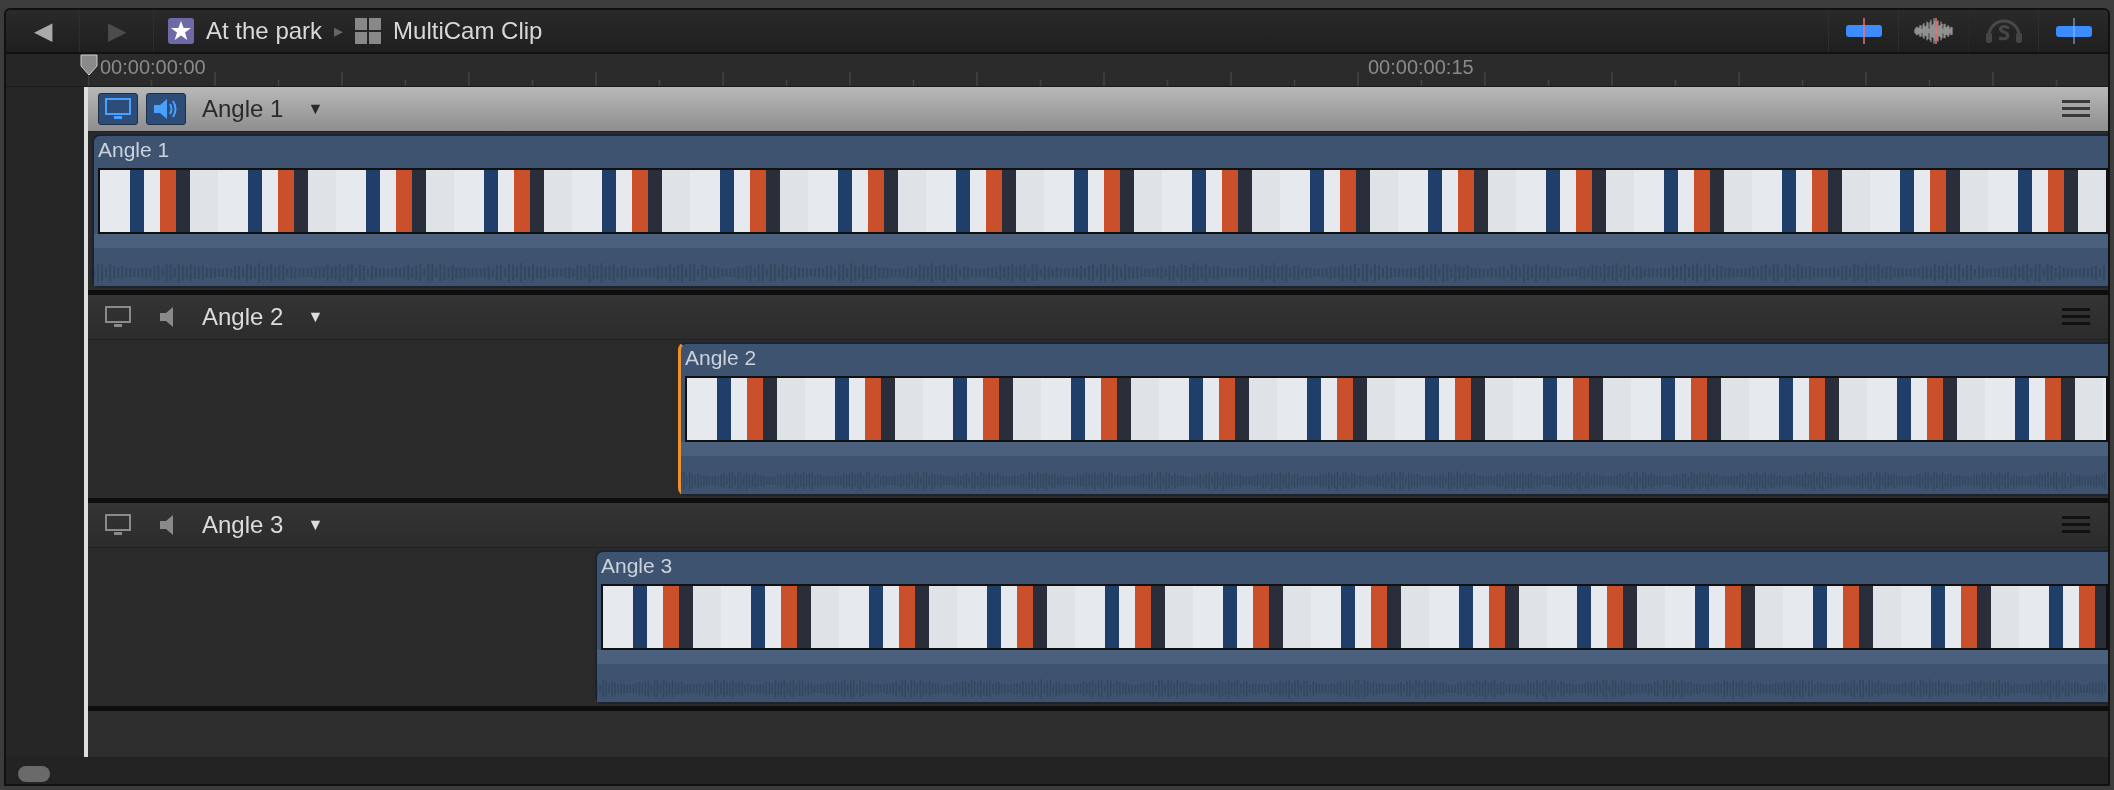 The width and height of the screenshot is (2114, 790). I want to click on video-monitor-button, so click(118, 109).